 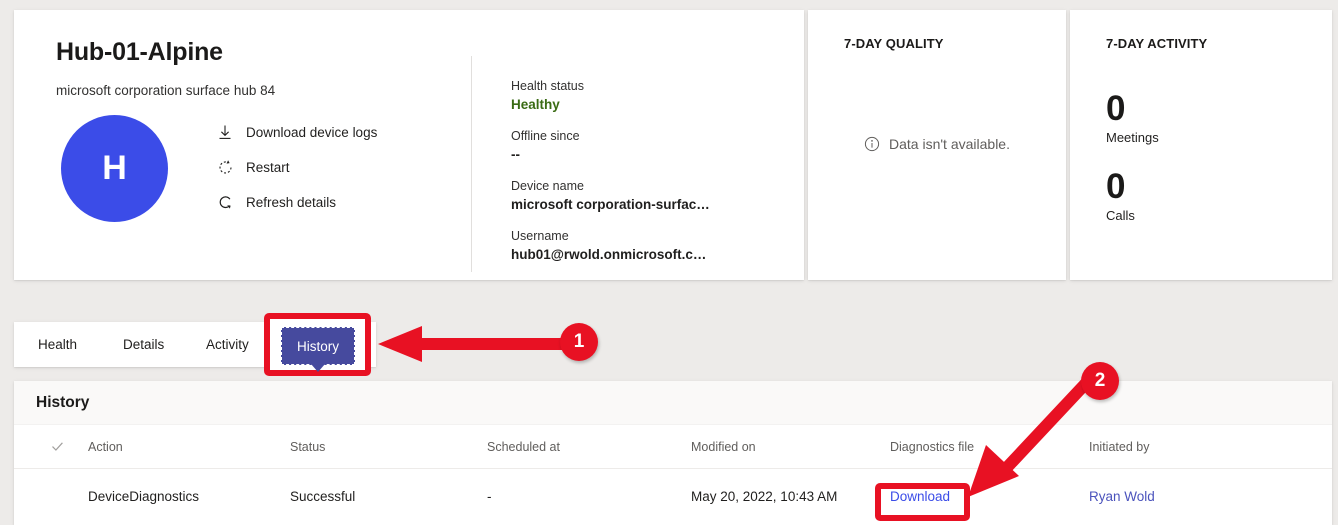 I want to click on column-header-scheduled-at: Scheduled at, so click(x=582, y=446).